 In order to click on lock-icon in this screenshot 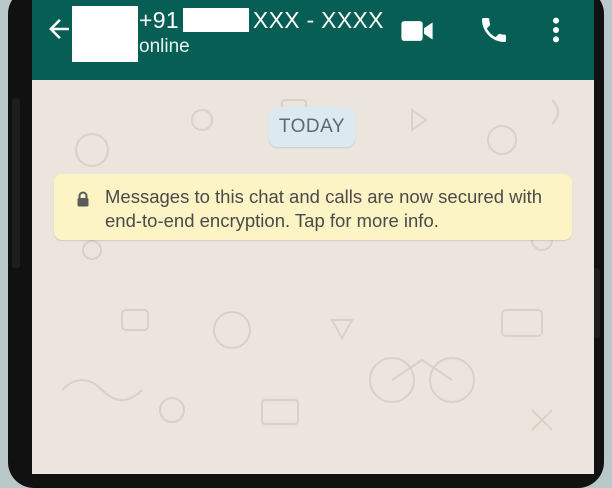, I will do `click(83, 199)`.